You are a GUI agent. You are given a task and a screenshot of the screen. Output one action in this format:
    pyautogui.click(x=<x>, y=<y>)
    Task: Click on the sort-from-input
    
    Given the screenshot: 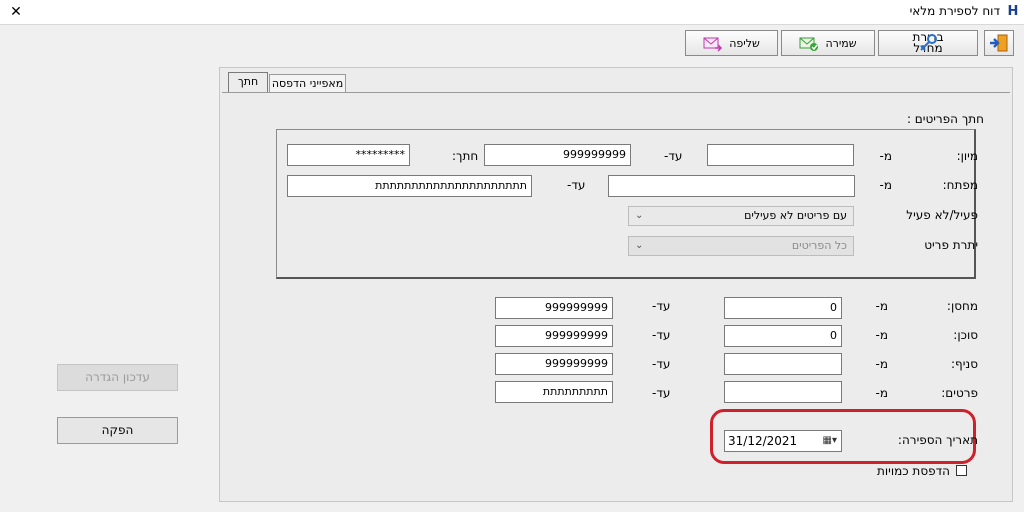 What is the action you would take?
    pyautogui.click(x=780, y=155)
    